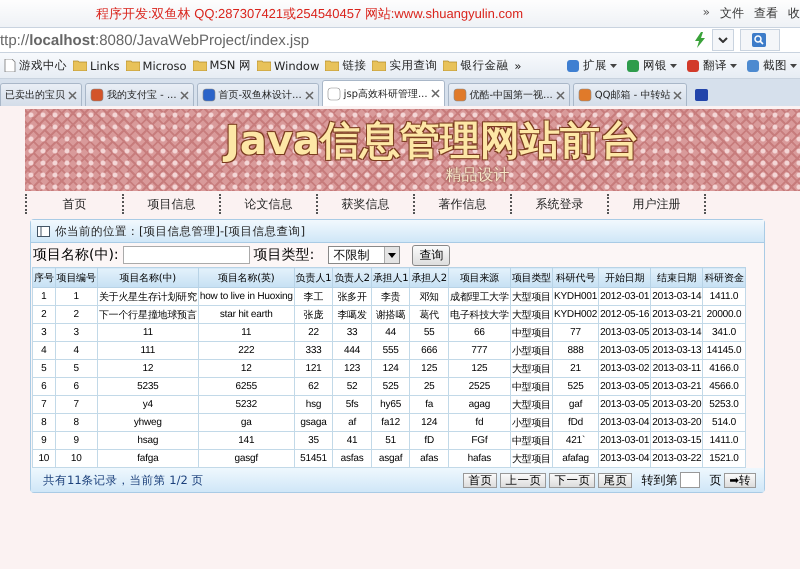  What do you see at coordinates (794, 13) in the screenshot?
I see `menu-item: 收` at bounding box center [794, 13].